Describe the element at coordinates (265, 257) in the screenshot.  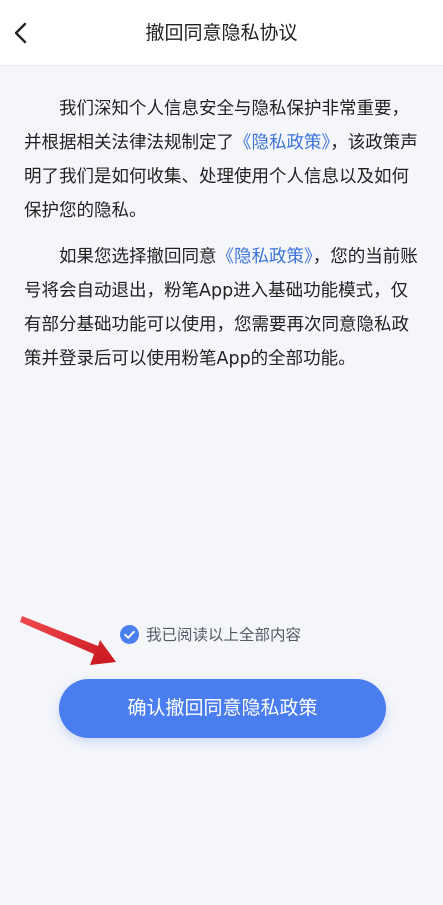
I see `privacy-policy-link-2: 《隐私政策》` at that location.